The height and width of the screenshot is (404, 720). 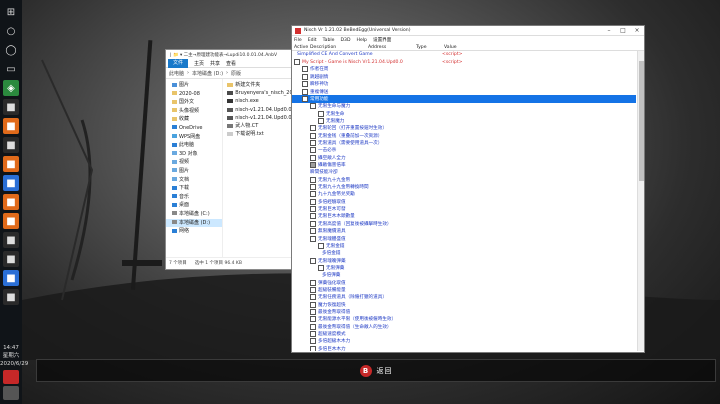 I want to click on nav-item: 本地磁盘 (D:), so click(x=194, y=223).